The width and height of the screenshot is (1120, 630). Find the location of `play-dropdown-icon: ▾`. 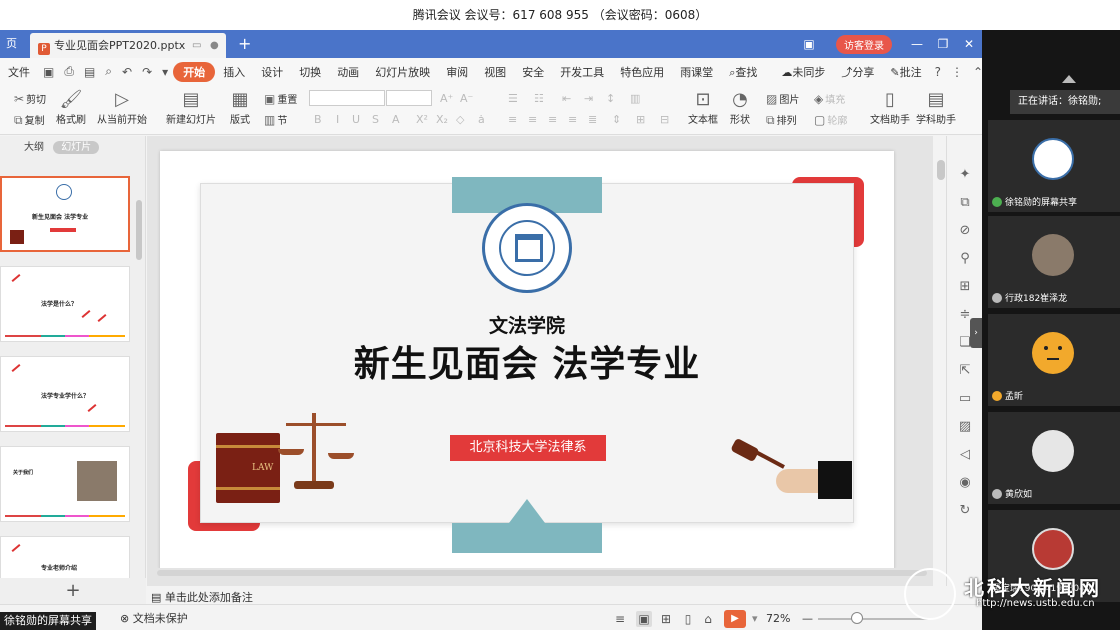

play-dropdown-icon: ▾ is located at coordinates (755, 617).